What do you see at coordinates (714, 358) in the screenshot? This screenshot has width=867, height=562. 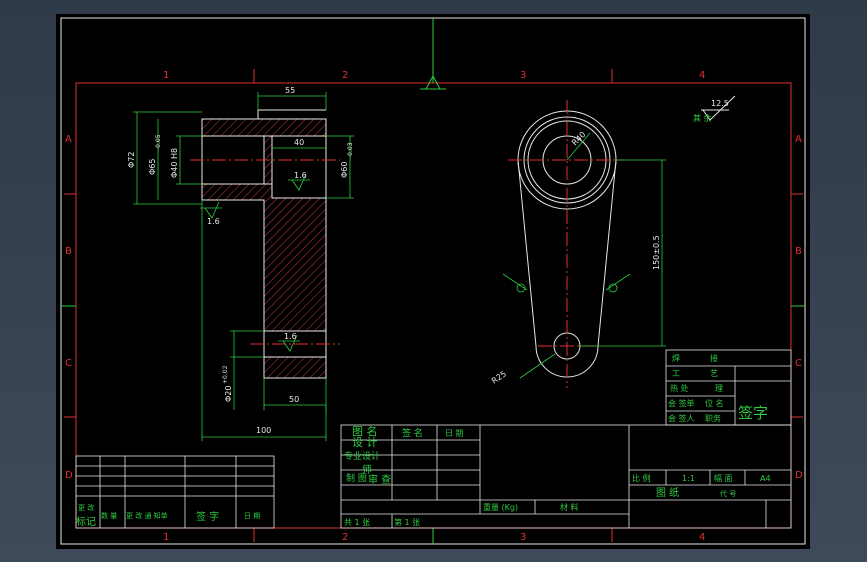 I see `tech-row-weld-b: 接` at bounding box center [714, 358].